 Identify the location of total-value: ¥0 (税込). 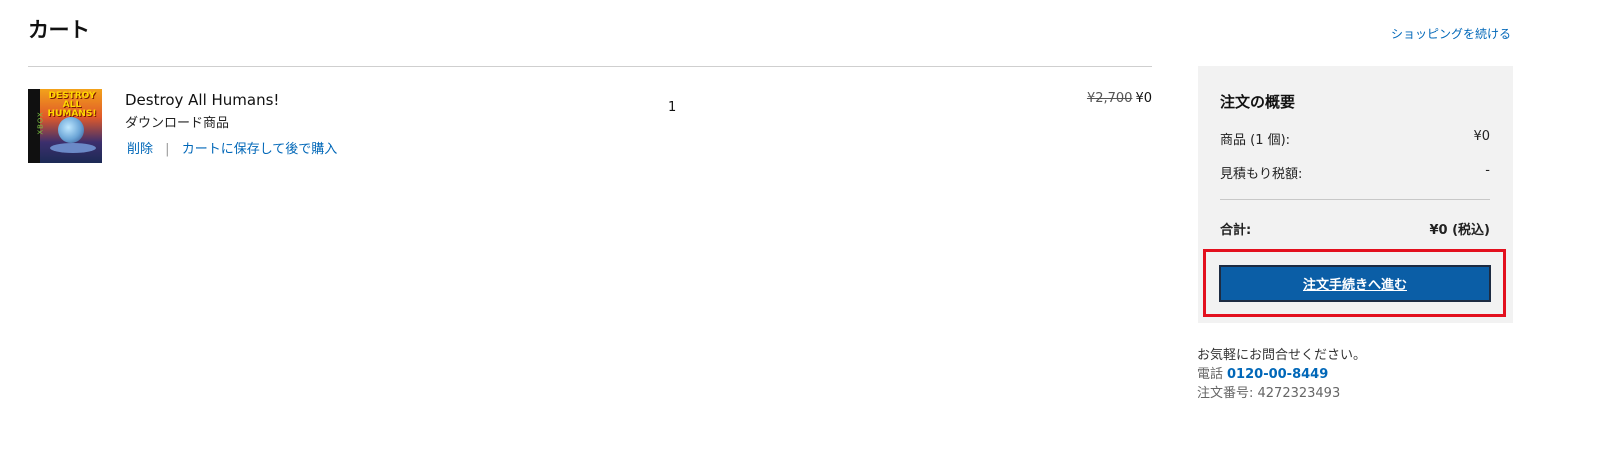
(1460, 230).